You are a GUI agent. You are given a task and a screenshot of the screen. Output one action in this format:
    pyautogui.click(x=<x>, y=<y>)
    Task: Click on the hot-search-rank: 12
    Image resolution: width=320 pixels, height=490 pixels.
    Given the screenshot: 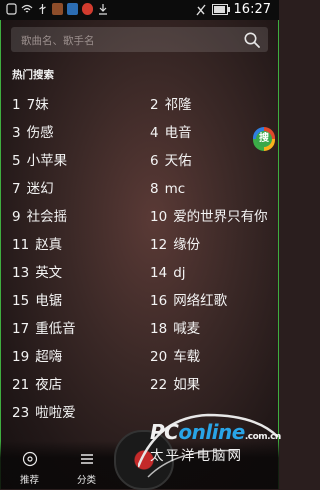 What is the action you would take?
    pyautogui.click(x=159, y=245)
    